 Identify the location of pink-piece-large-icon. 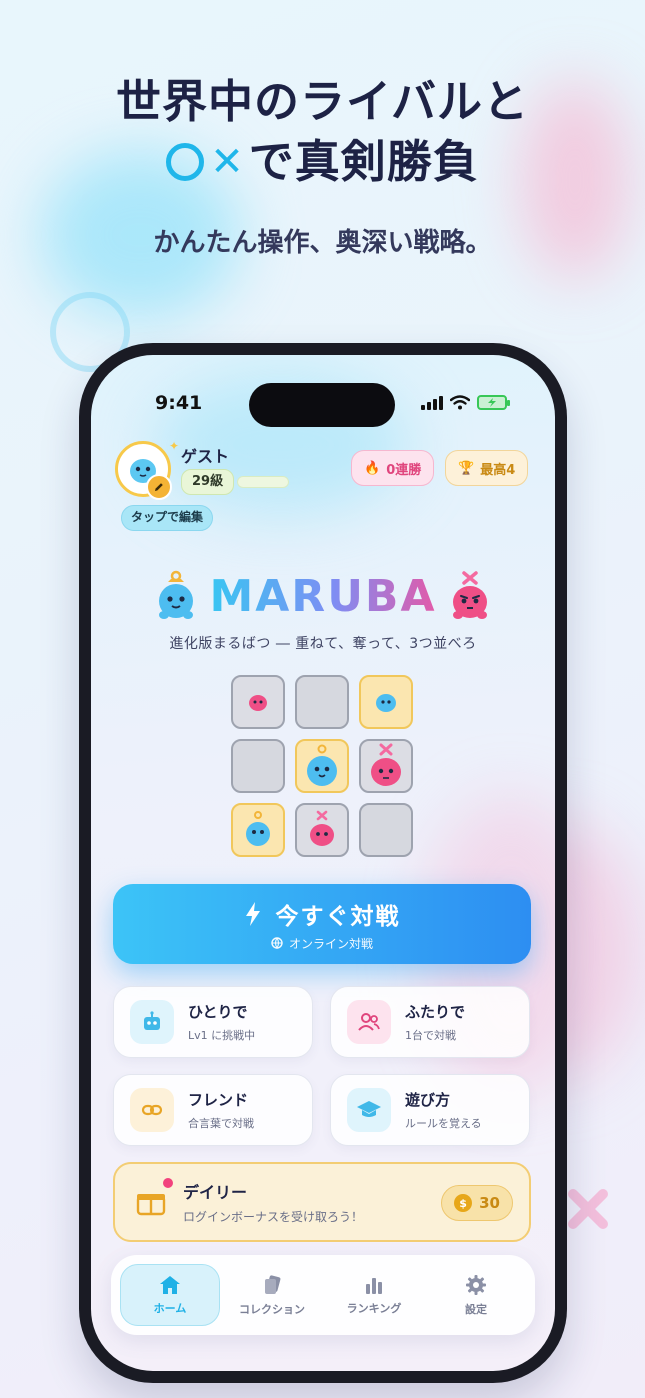
(386, 764).